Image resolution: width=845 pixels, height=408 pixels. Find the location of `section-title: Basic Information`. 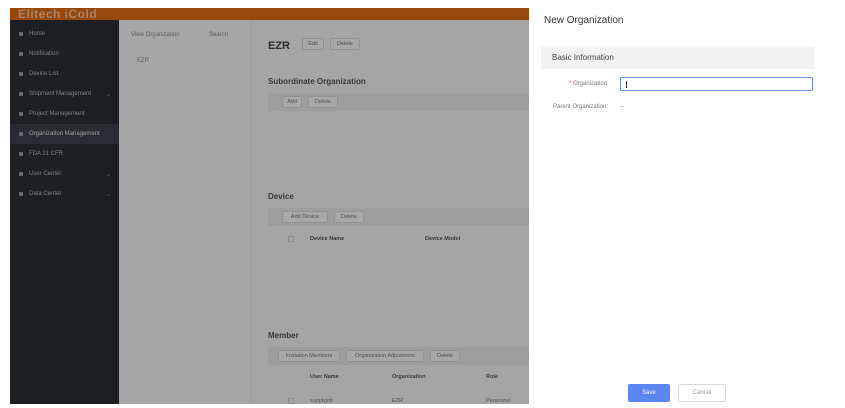

section-title: Basic Information is located at coordinates (583, 57).